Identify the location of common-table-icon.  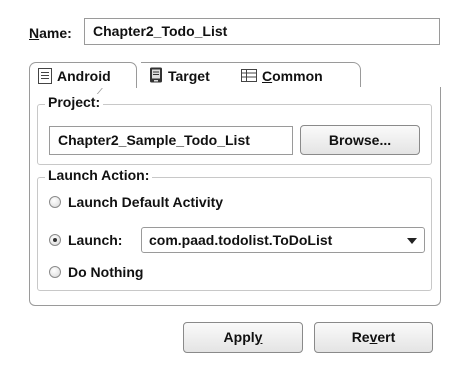
(249, 75).